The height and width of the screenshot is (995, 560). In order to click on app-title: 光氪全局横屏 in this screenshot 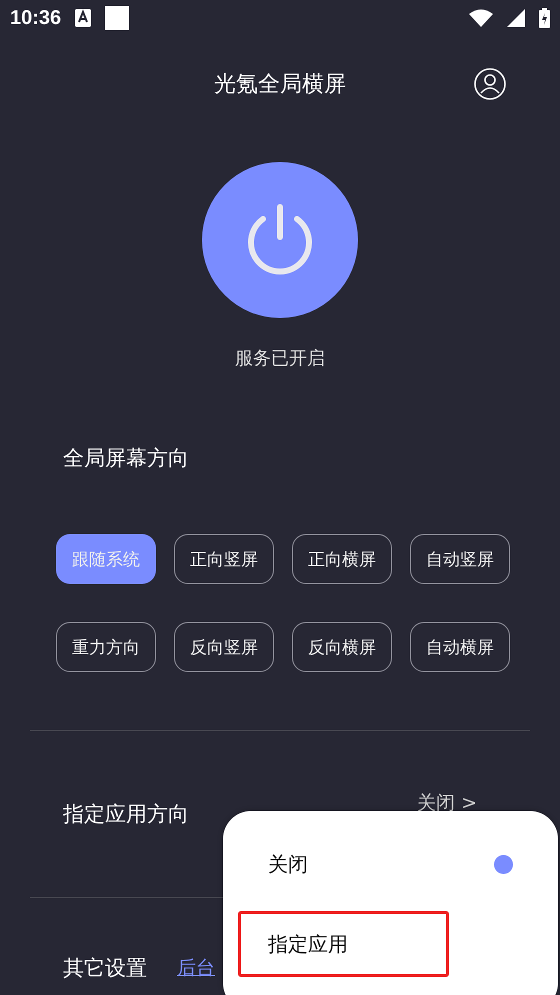, I will do `click(280, 85)`.